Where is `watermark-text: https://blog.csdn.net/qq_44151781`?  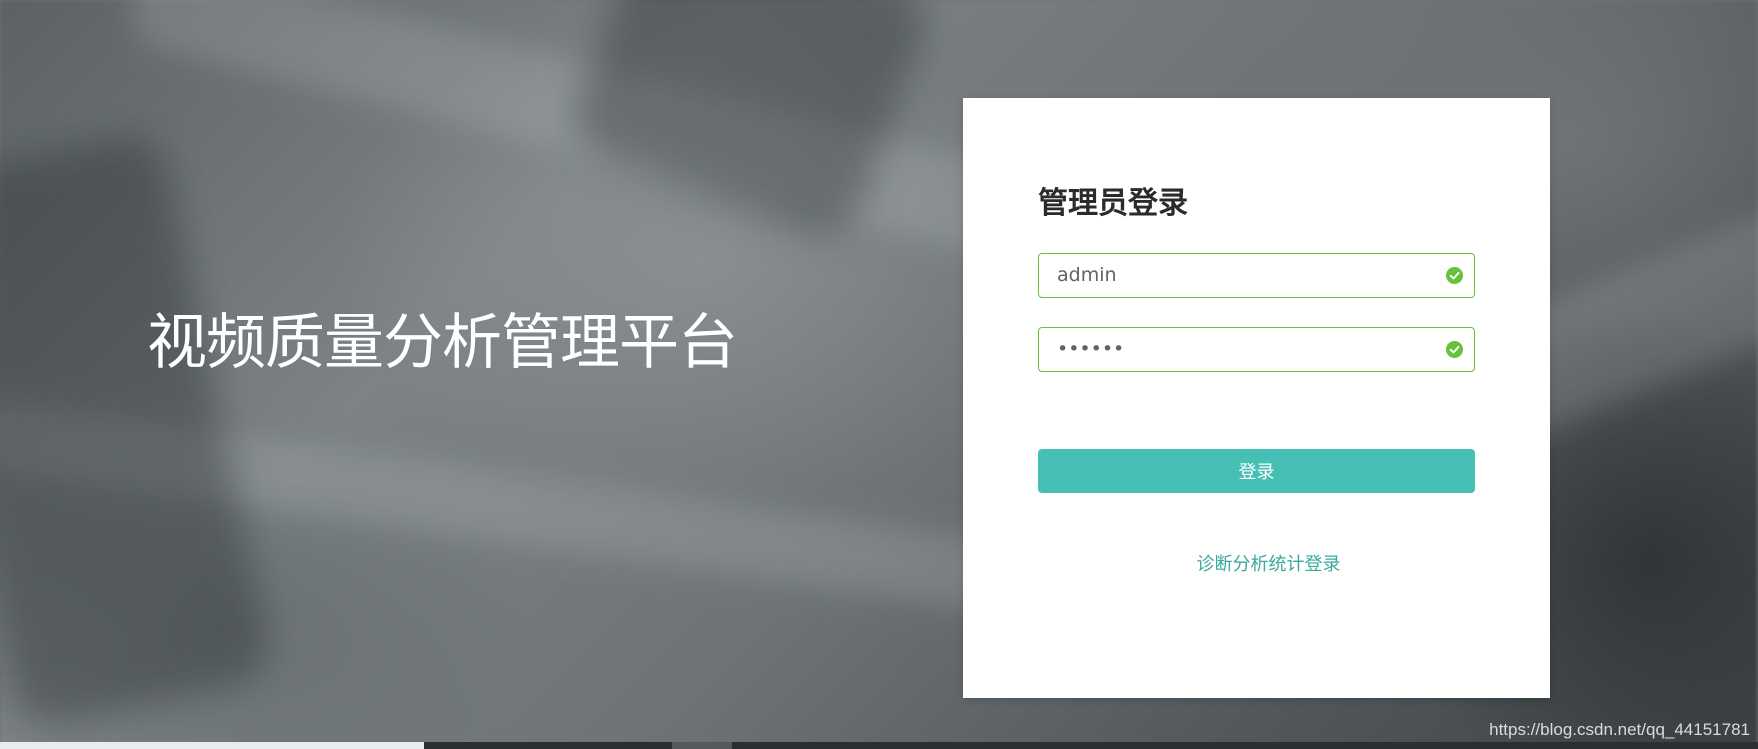 watermark-text: https://blog.csdn.net/qq_44151781 is located at coordinates (1619, 729).